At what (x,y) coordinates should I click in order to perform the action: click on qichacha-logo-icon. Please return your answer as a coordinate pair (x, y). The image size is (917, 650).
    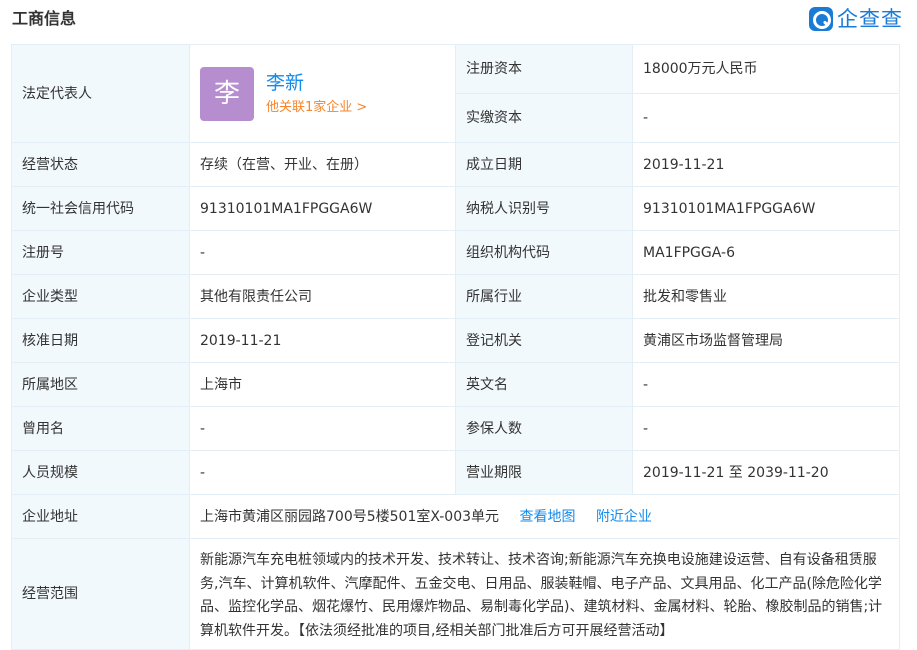
    Looking at the image, I should click on (821, 19).